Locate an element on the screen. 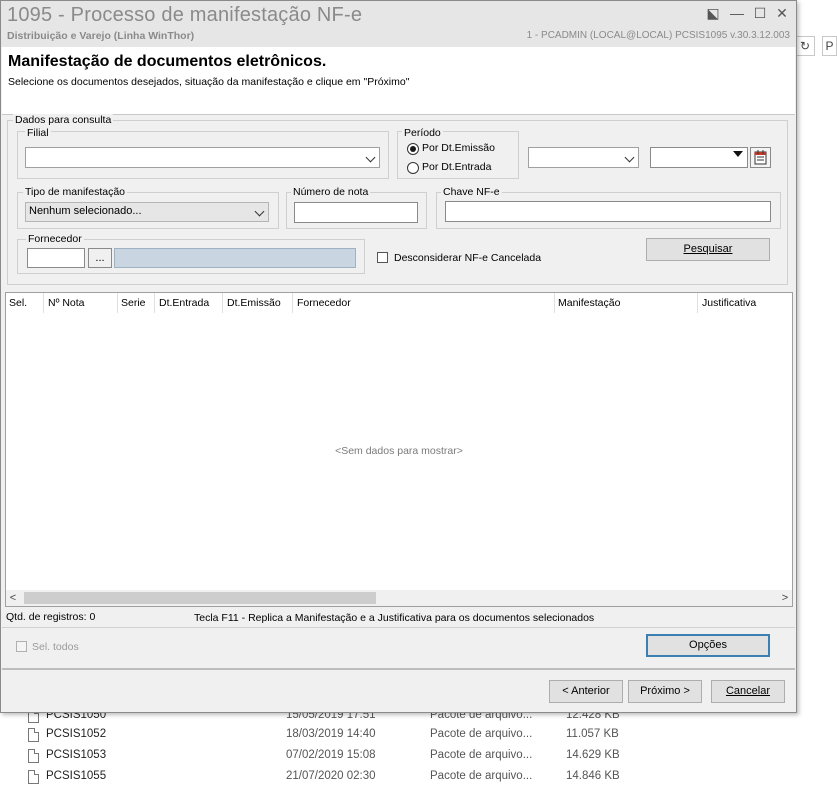 The height and width of the screenshot is (792, 837). calendar-button is located at coordinates (760, 157).